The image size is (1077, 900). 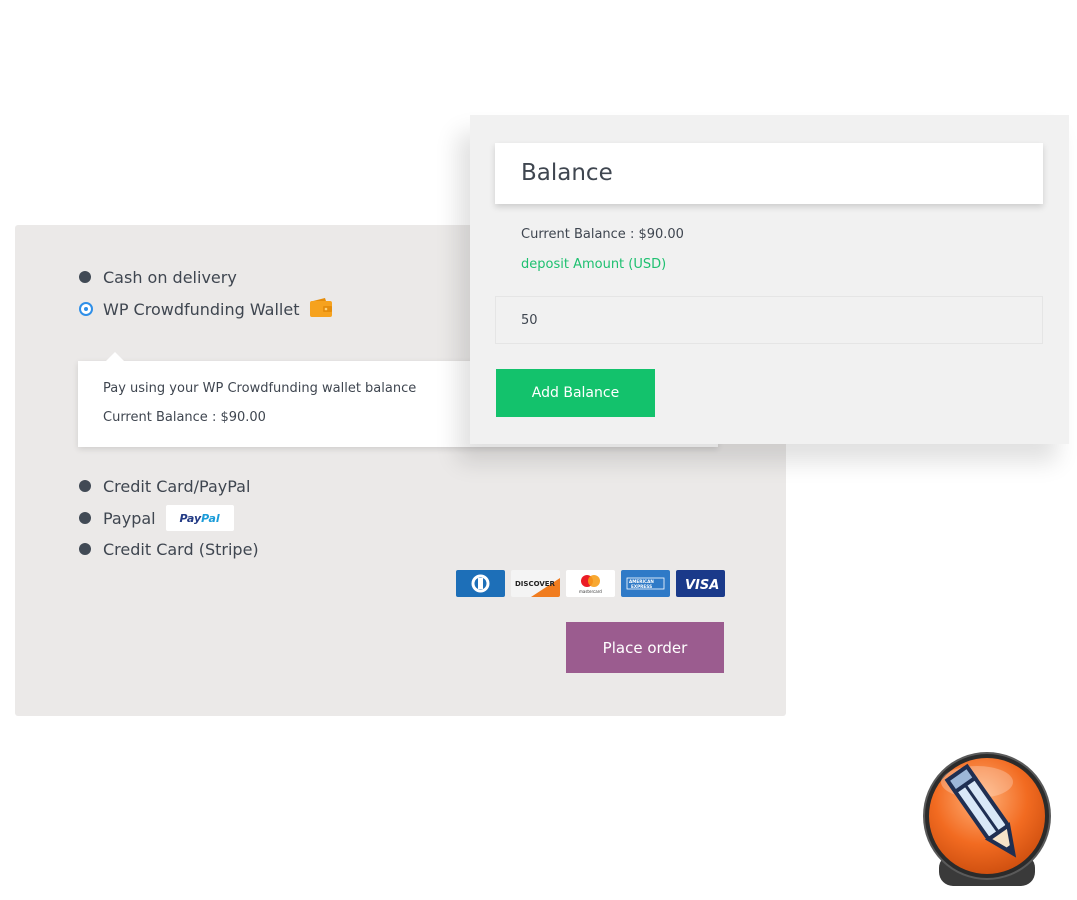 I want to click on payment-method-label: Cash on delivery, so click(x=170, y=277).